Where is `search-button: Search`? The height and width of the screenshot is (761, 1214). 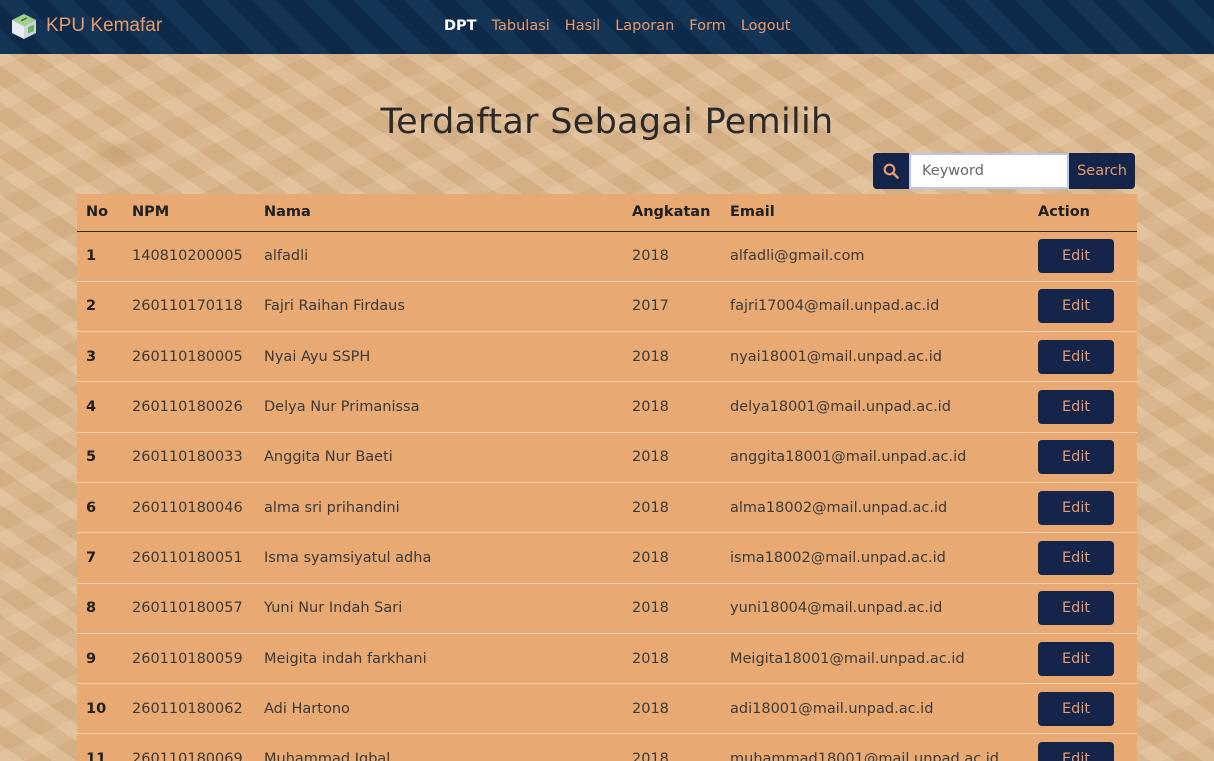
search-button: Search is located at coordinates (1102, 171).